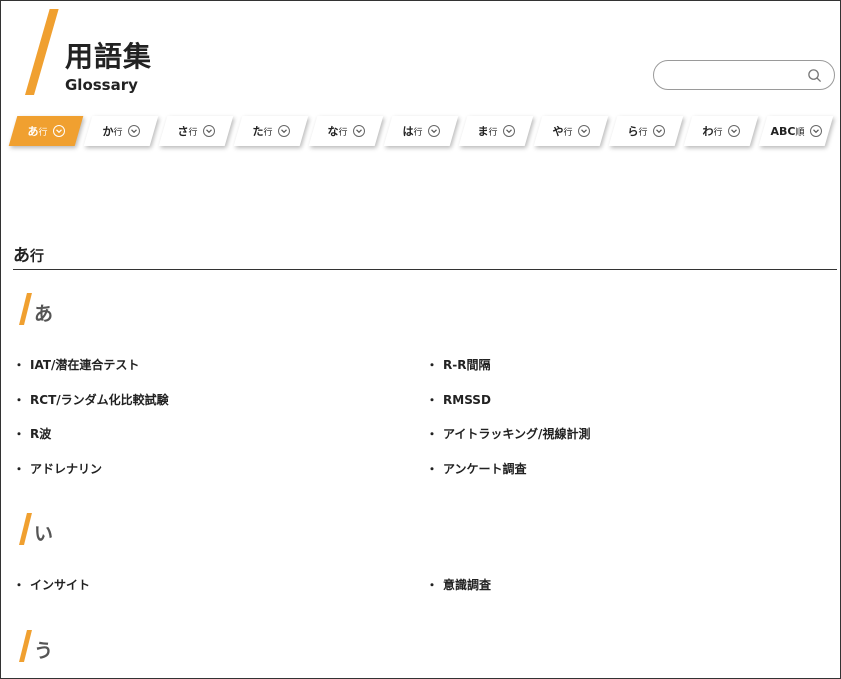 This screenshot has width=841, height=679. I want to click on tab-suffix: 順, so click(800, 132).